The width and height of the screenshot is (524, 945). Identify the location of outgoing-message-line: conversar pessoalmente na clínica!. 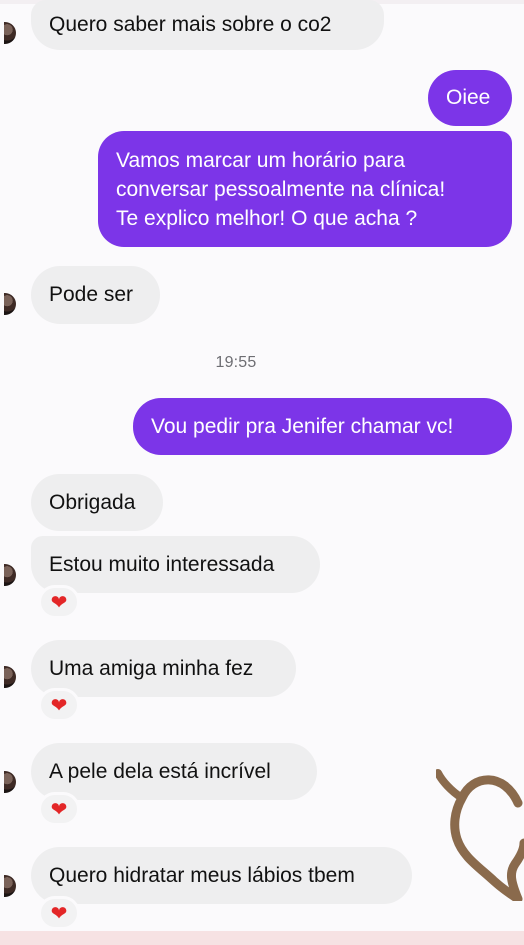
(281, 189).